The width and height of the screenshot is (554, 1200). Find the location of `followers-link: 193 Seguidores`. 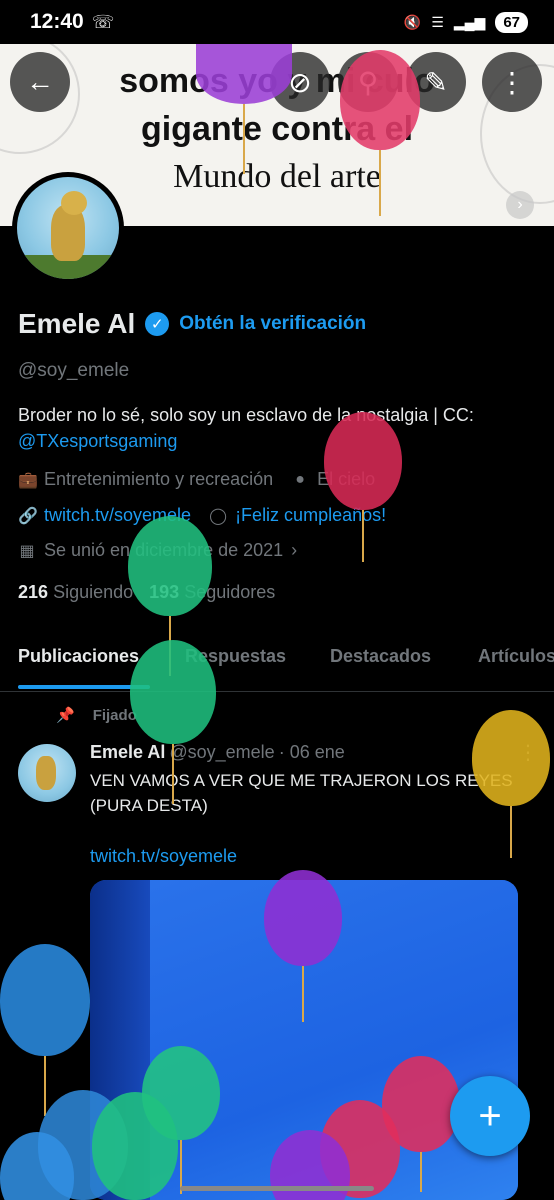

followers-link: 193 Seguidores is located at coordinates (212, 592).